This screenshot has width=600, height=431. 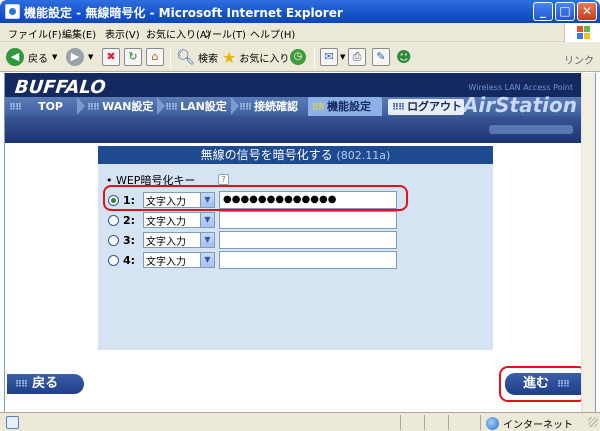 I want to click on favorites-toolbar-label: お気に入り, so click(x=264, y=59).